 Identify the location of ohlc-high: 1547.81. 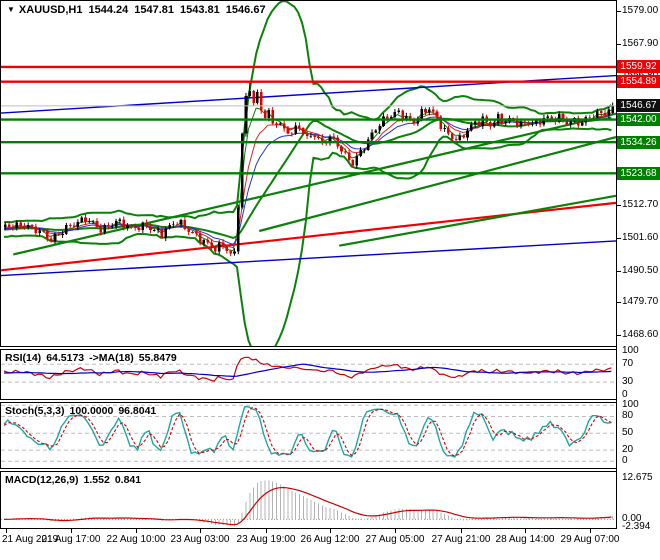
(154, 10).